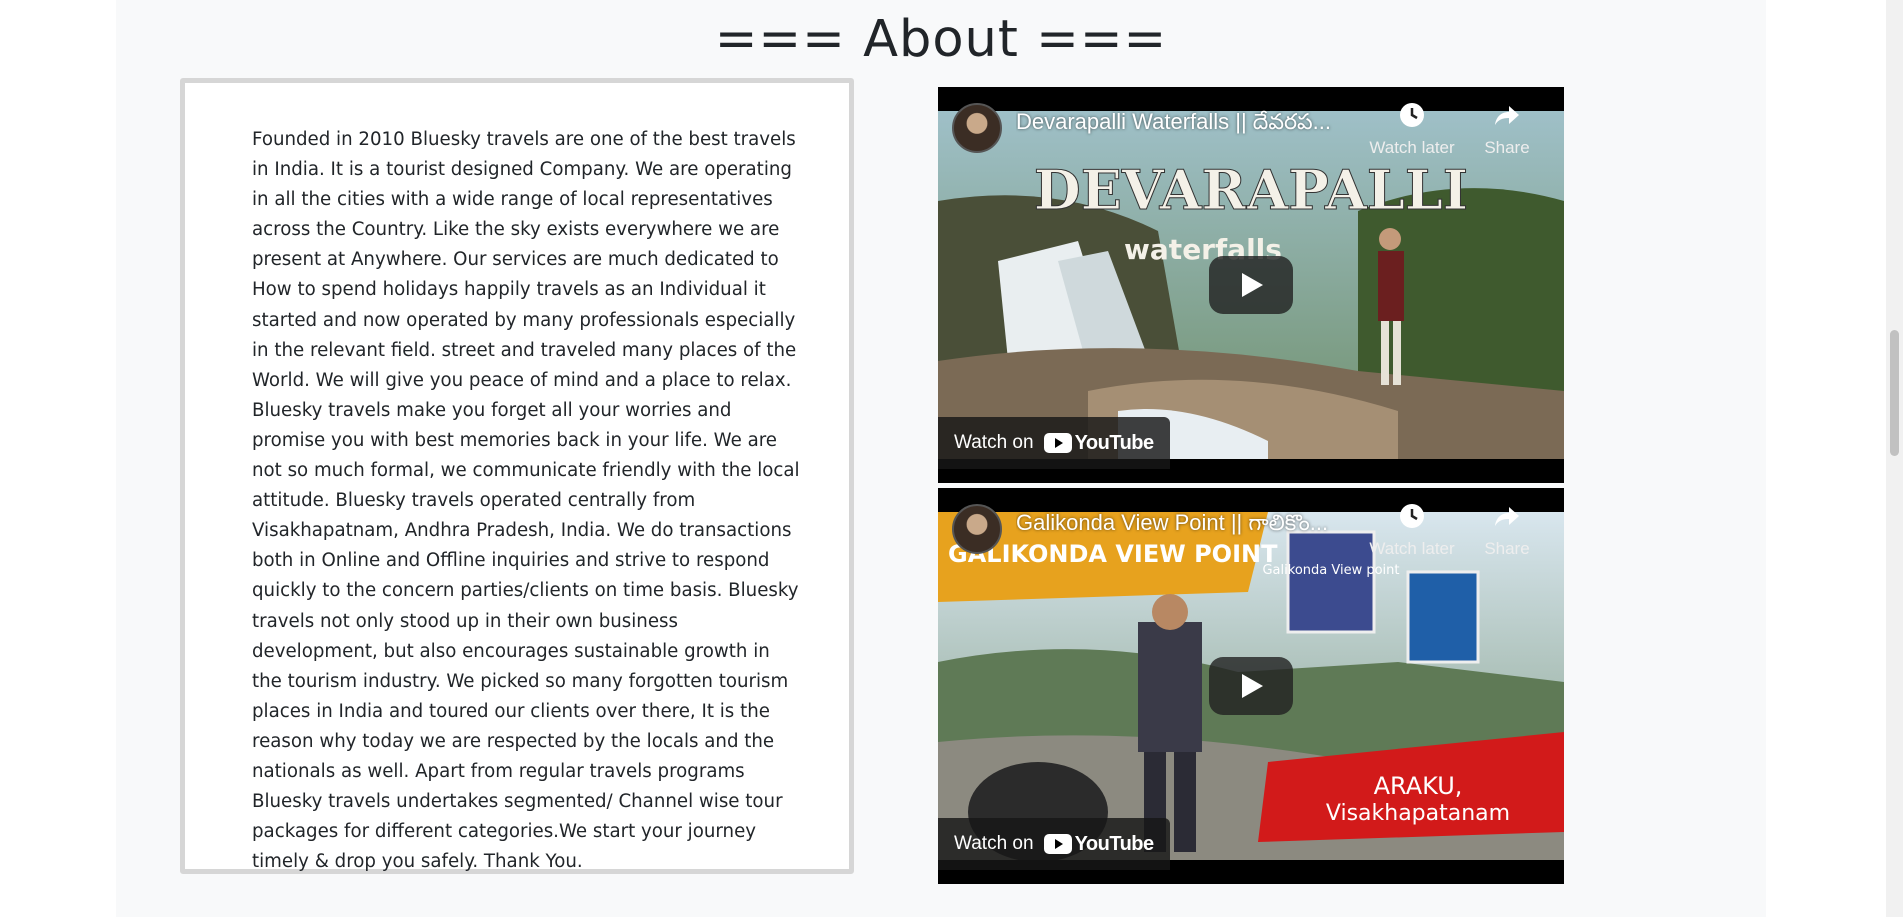 This screenshot has width=1903, height=917. What do you see at coordinates (1418, 786) in the screenshot?
I see `thumb-location-1: ARAKU,` at bounding box center [1418, 786].